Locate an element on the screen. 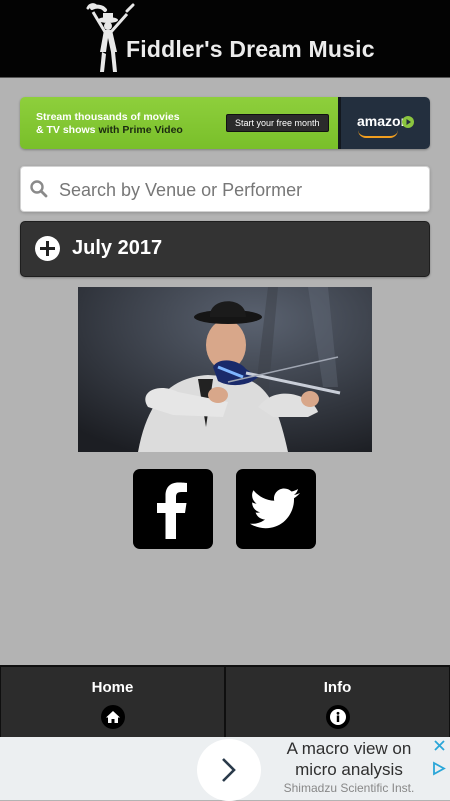 The image size is (450, 801). search-icon is located at coordinates (39, 189).